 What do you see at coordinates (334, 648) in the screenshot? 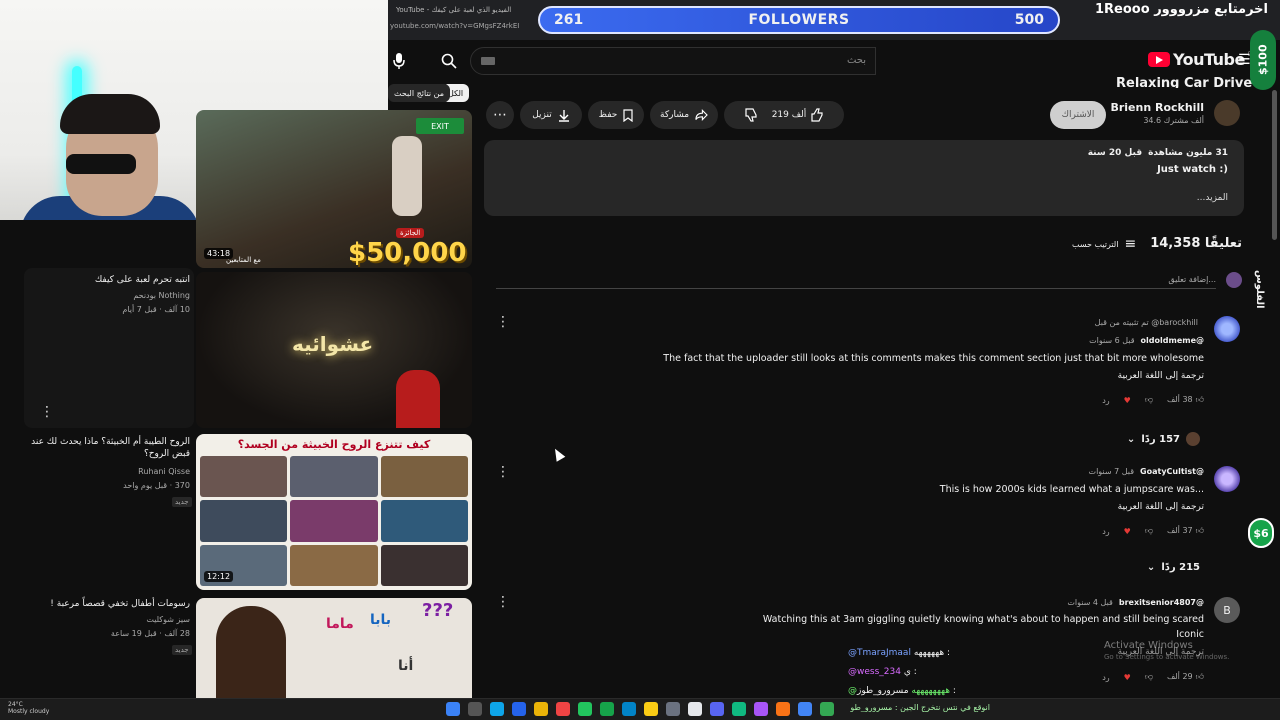
I see `related-thumbnail-4: ماما بابا أنا ???` at bounding box center [334, 648].